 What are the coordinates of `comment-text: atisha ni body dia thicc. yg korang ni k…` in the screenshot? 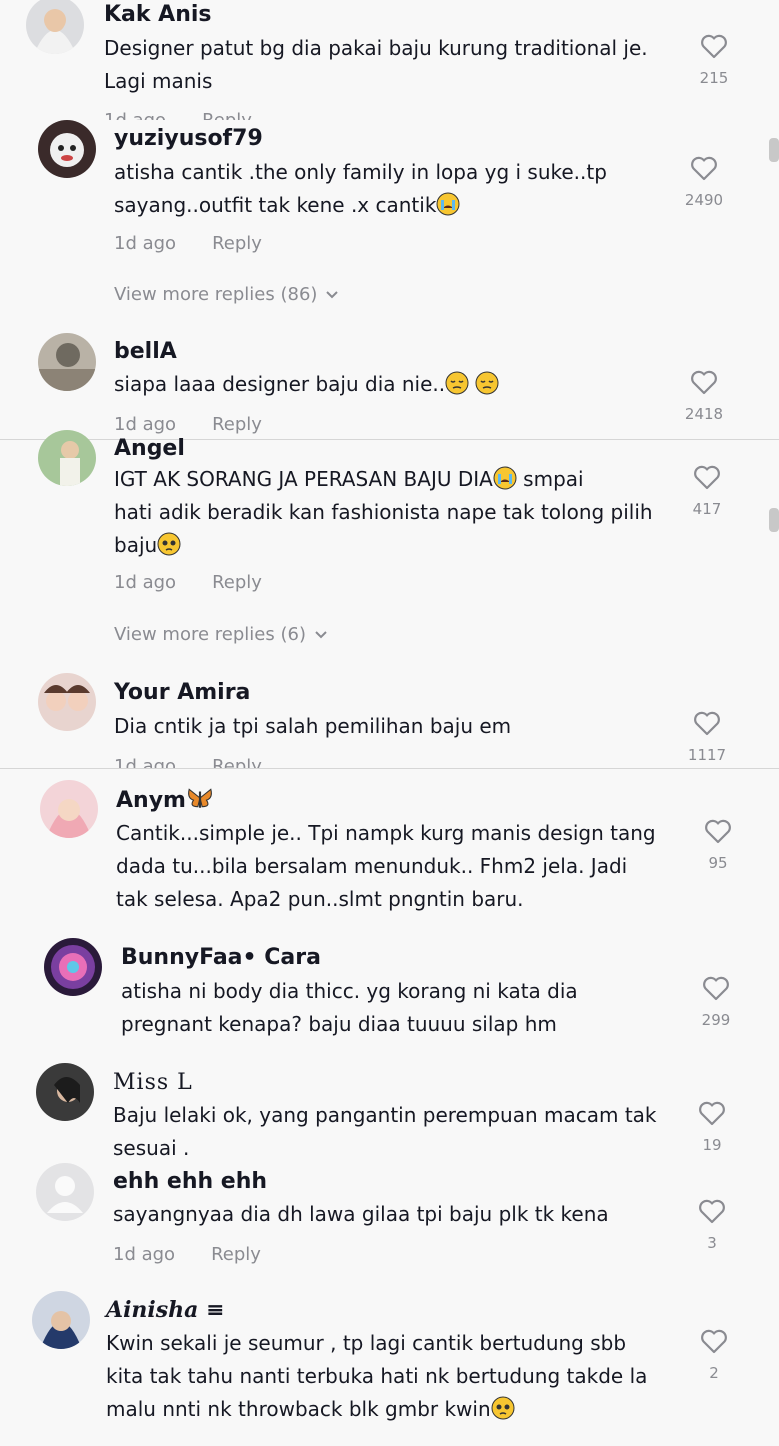 It's located at (349, 1007).